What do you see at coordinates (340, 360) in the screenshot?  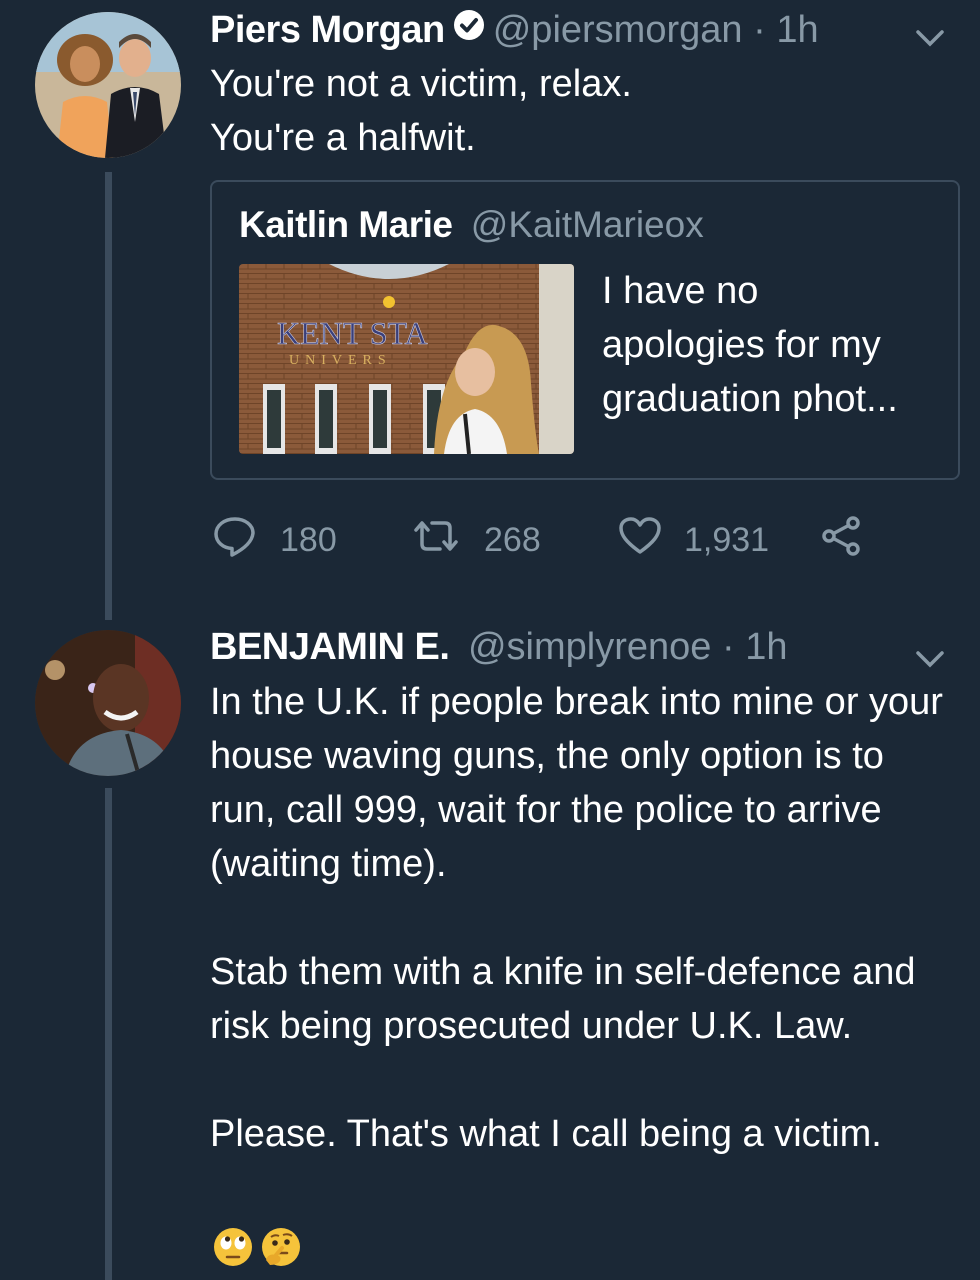 I see `sign-text-line2: UNIVERS` at bounding box center [340, 360].